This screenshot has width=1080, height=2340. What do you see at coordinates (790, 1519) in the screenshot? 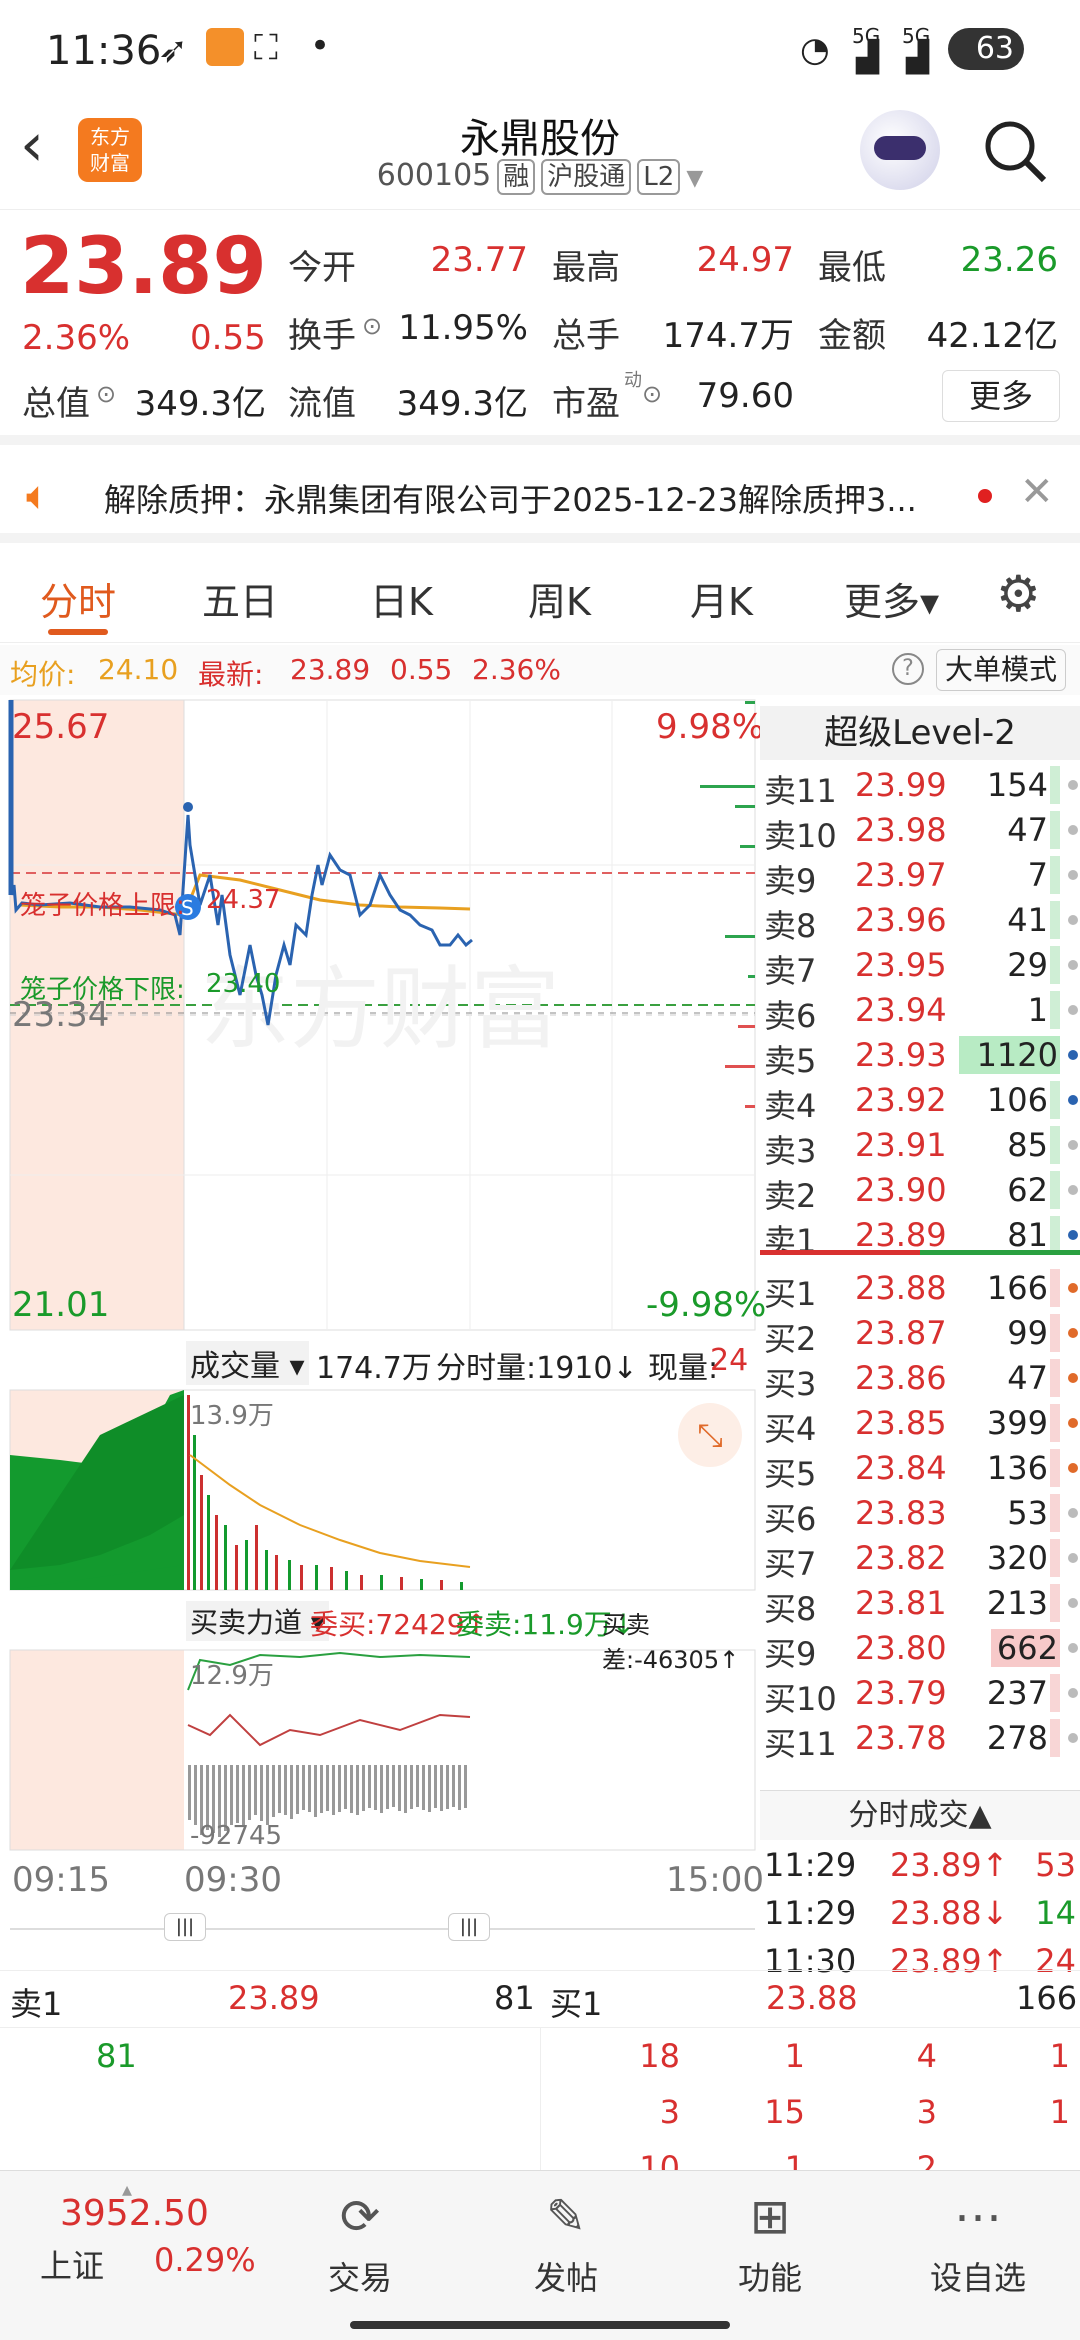
I see `order-level-label: 买6` at bounding box center [790, 1519].